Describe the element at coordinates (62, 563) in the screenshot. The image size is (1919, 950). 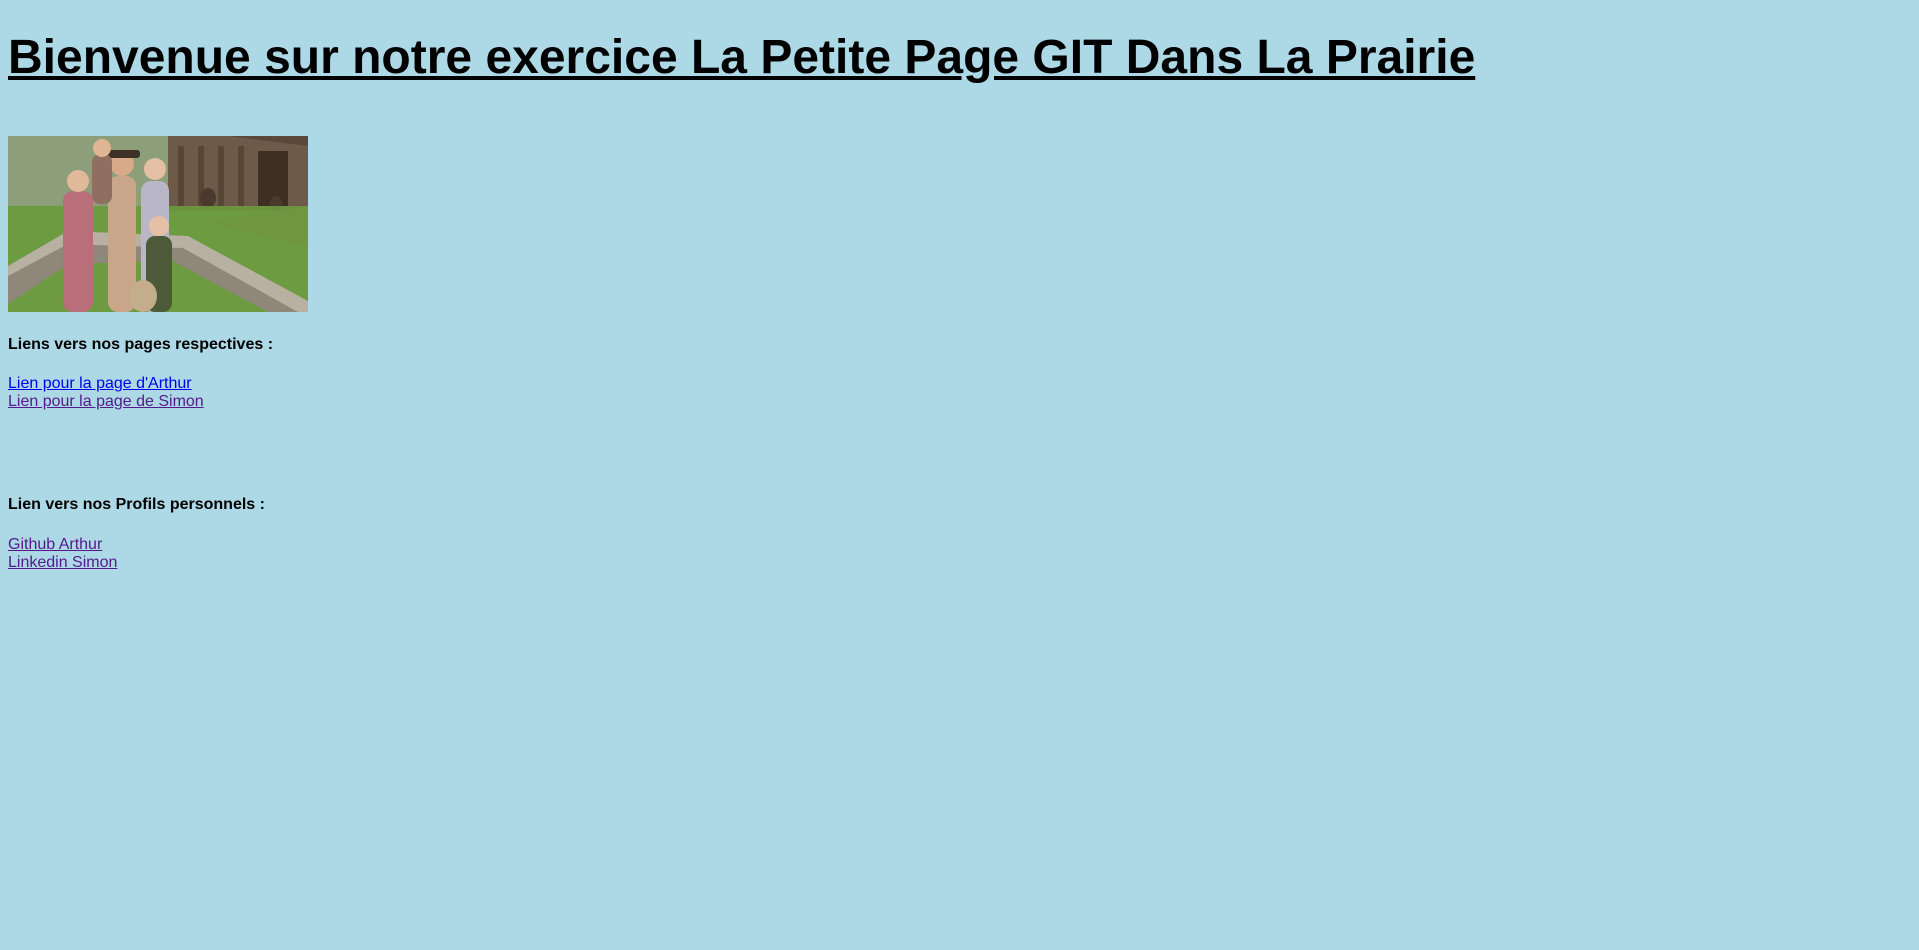
I see `link-linkedin-simon: Linkedin Simon` at that location.